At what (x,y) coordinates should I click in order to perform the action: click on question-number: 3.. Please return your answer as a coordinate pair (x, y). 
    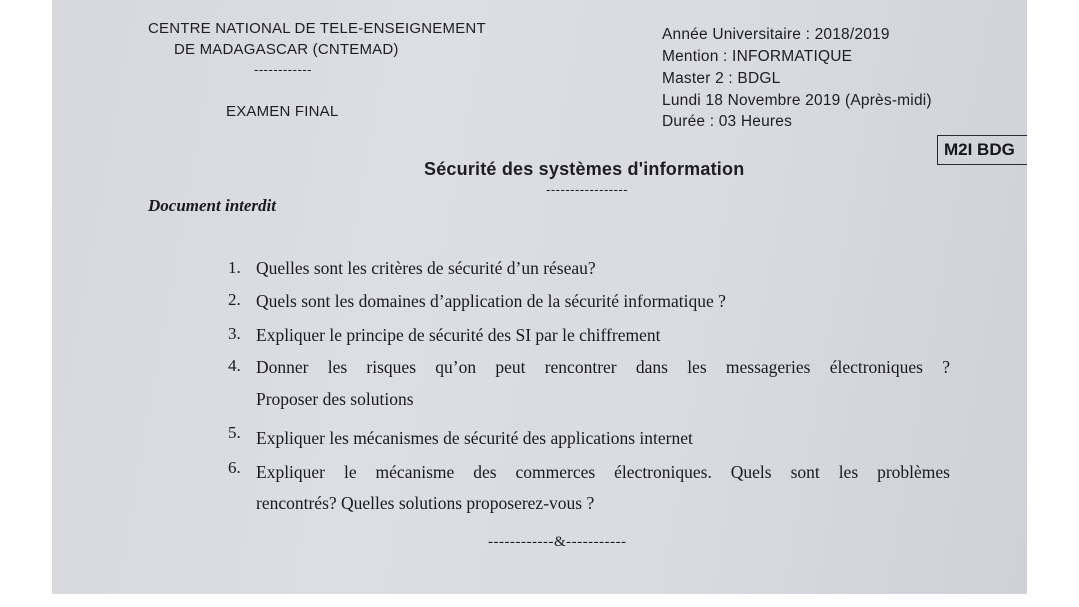
    Looking at the image, I should click on (234, 333).